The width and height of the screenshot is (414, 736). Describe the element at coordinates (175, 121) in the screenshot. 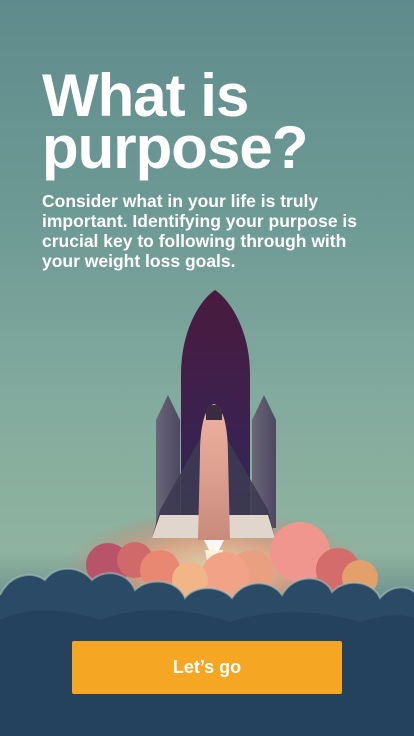

I see `page-title: What is purpose?` at that location.